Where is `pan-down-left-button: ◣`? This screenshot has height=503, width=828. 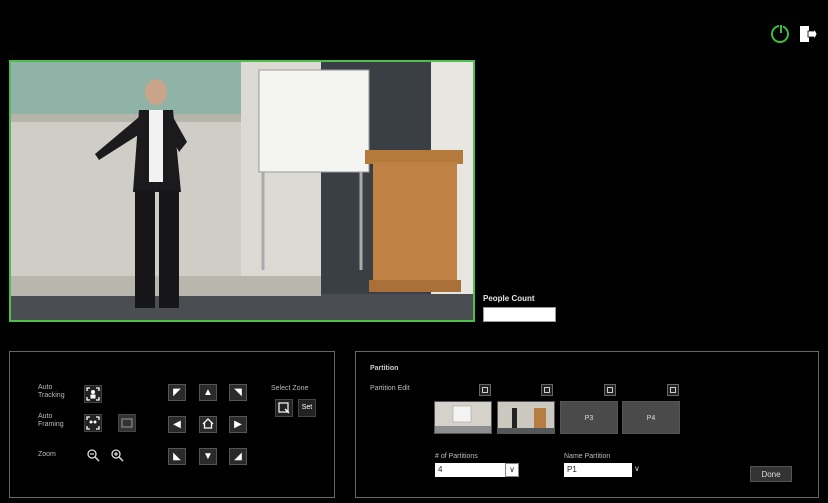
pan-down-left-button: ◣ is located at coordinates (177, 456).